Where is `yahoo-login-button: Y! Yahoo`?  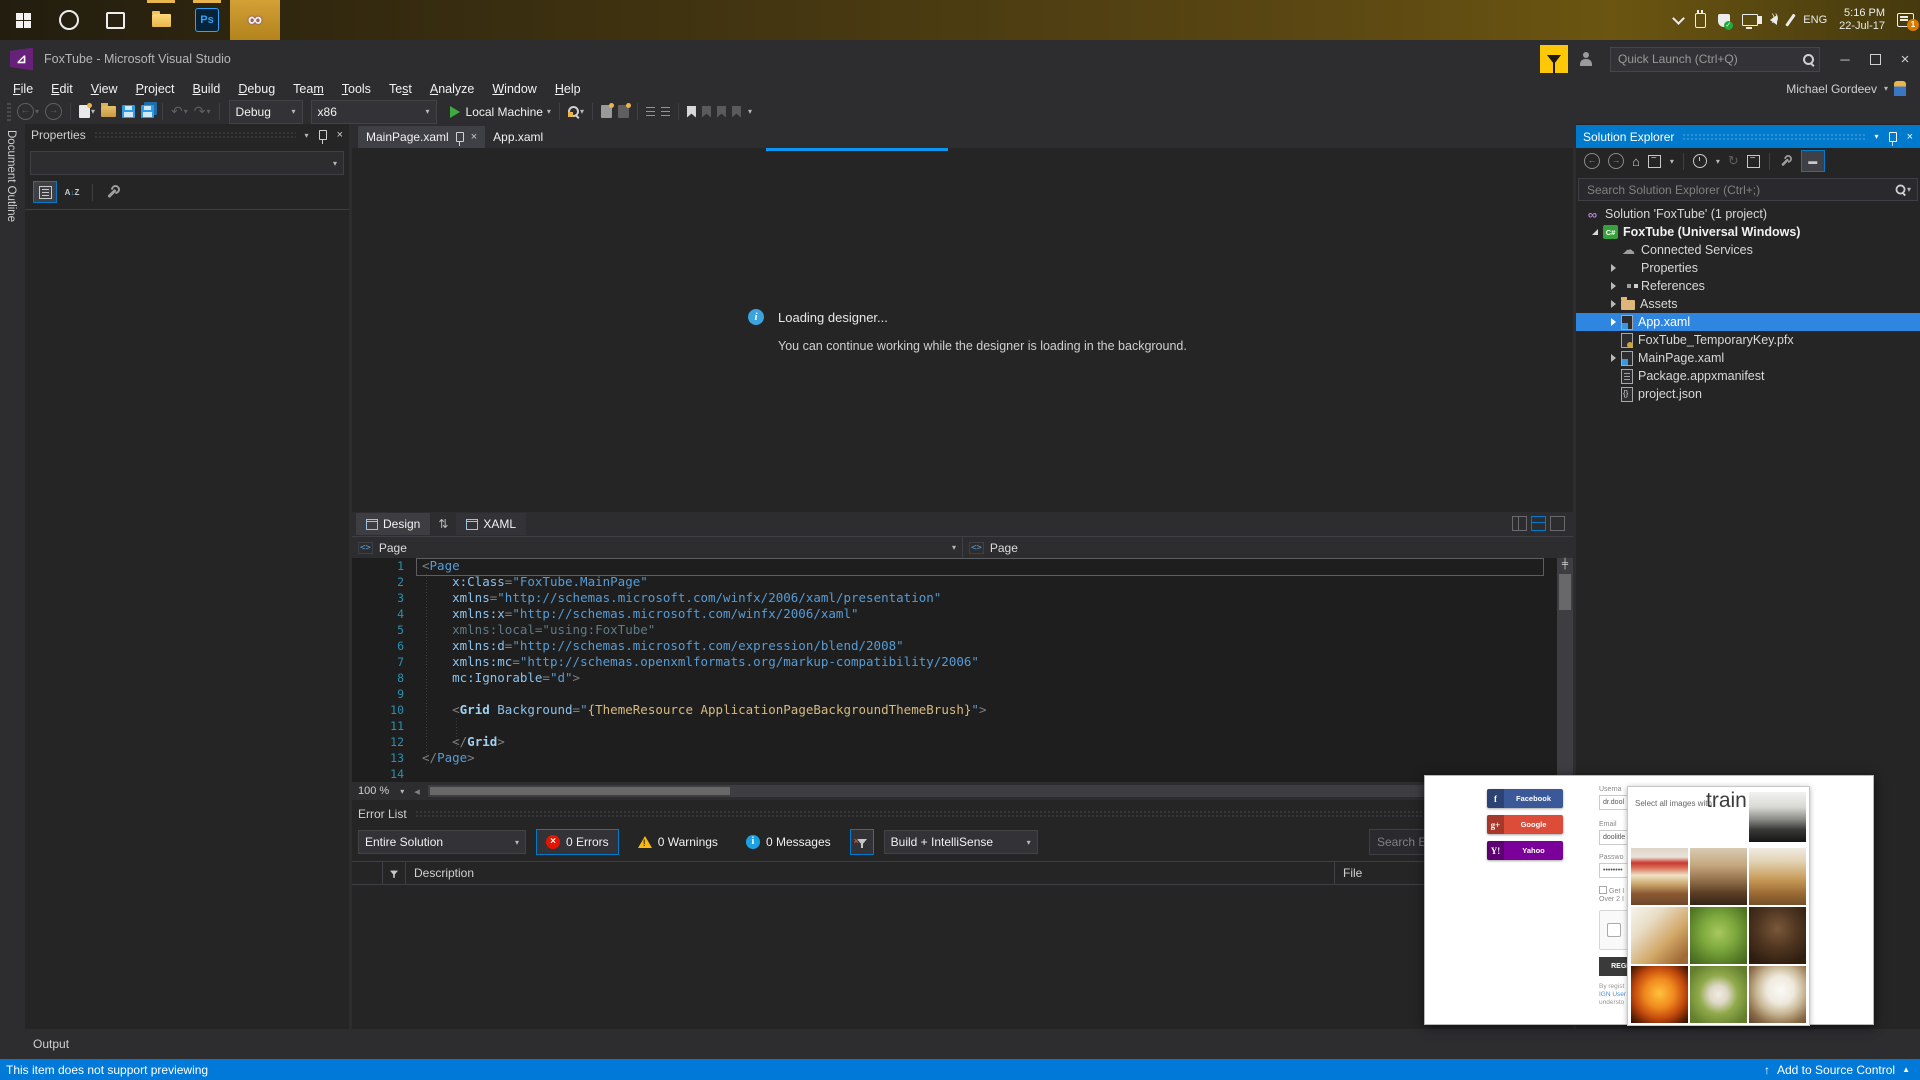 yahoo-login-button: Y! Yahoo is located at coordinates (1525, 850).